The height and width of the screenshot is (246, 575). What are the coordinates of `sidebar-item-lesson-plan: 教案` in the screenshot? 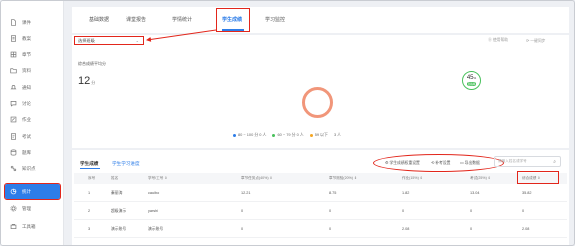 It's located at (32, 38).